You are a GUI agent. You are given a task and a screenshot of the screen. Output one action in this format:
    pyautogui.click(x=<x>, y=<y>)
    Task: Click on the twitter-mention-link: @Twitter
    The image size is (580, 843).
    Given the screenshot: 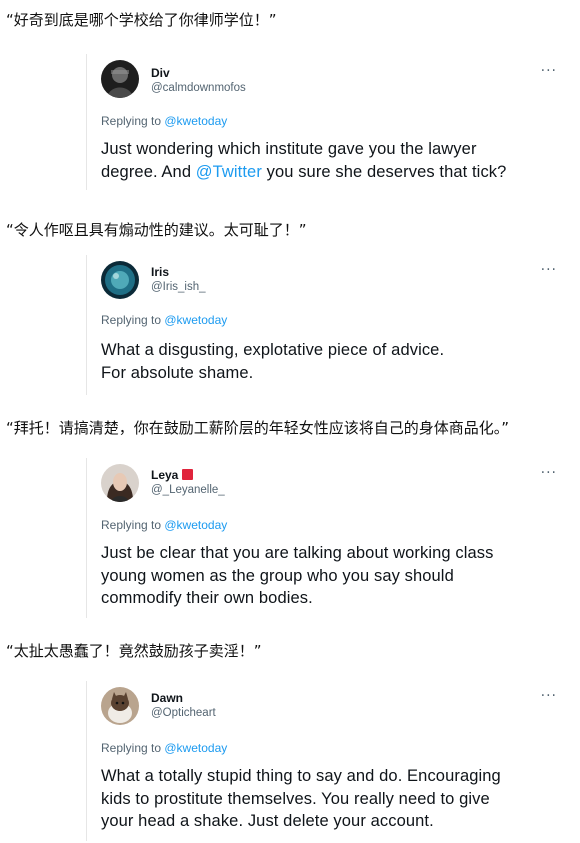 What is the action you would take?
    pyautogui.click(x=229, y=172)
    